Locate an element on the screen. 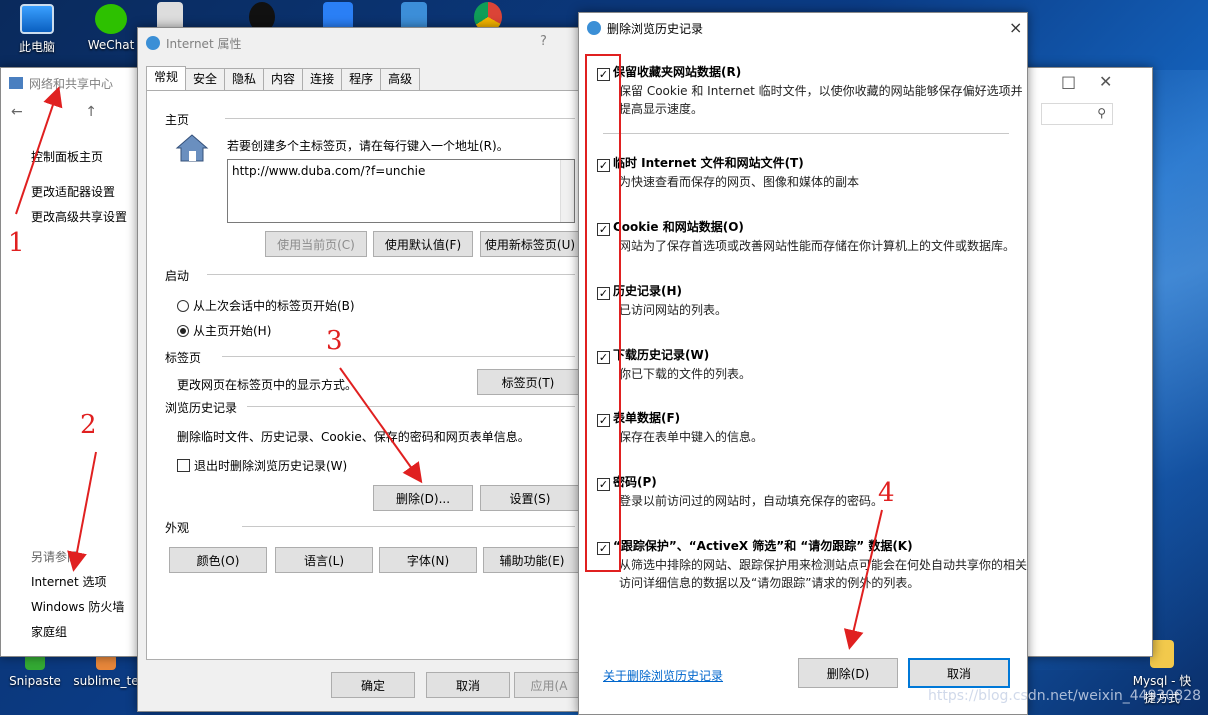  radio-icon is located at coordinates (183, 306).